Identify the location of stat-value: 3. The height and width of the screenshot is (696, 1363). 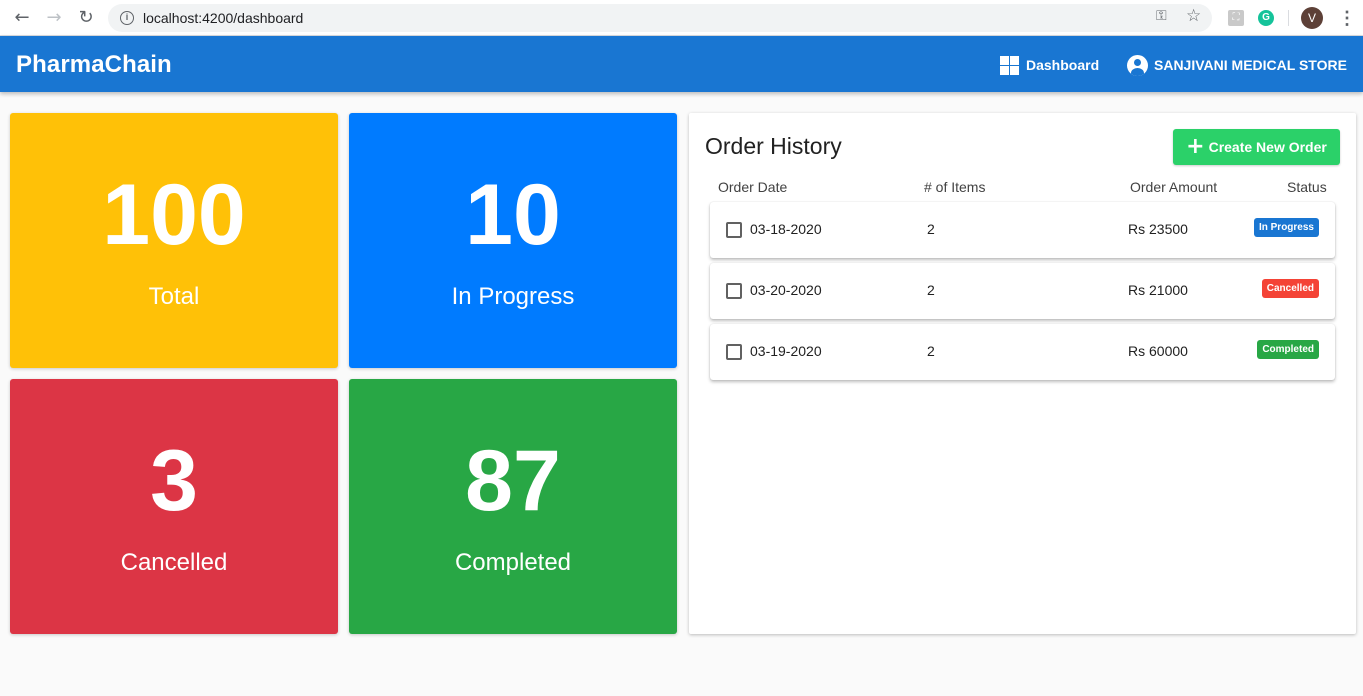
(174, 481).